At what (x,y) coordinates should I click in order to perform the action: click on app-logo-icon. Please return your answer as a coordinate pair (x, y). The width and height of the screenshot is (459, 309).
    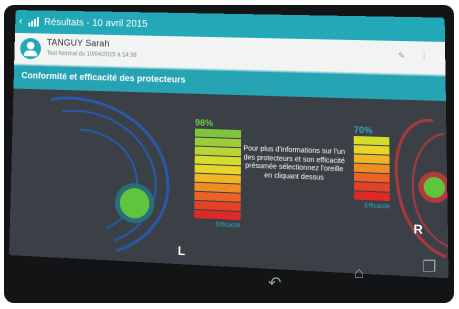
    Looking at the image, I should click on (33, 22).